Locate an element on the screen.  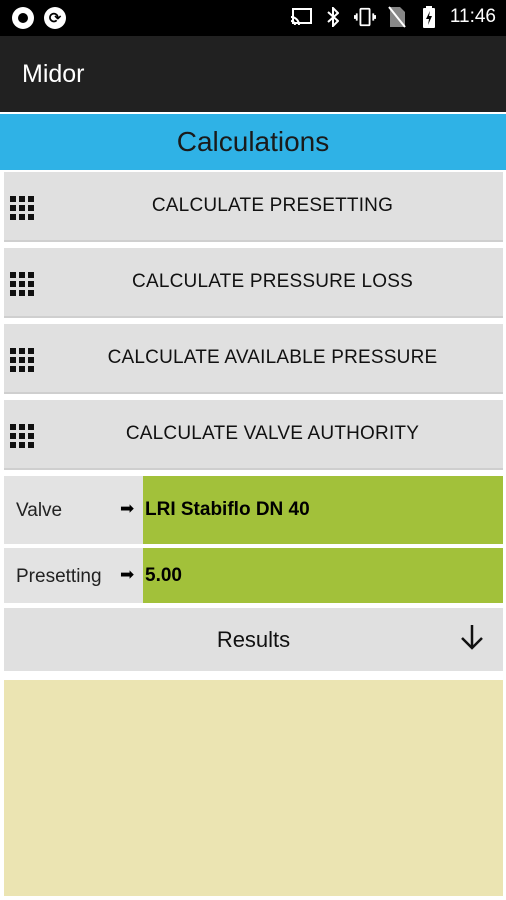
calculate-valve-authority-button: CALCULATE VALVE AUTHORITY is located at coordinates (253, 435).